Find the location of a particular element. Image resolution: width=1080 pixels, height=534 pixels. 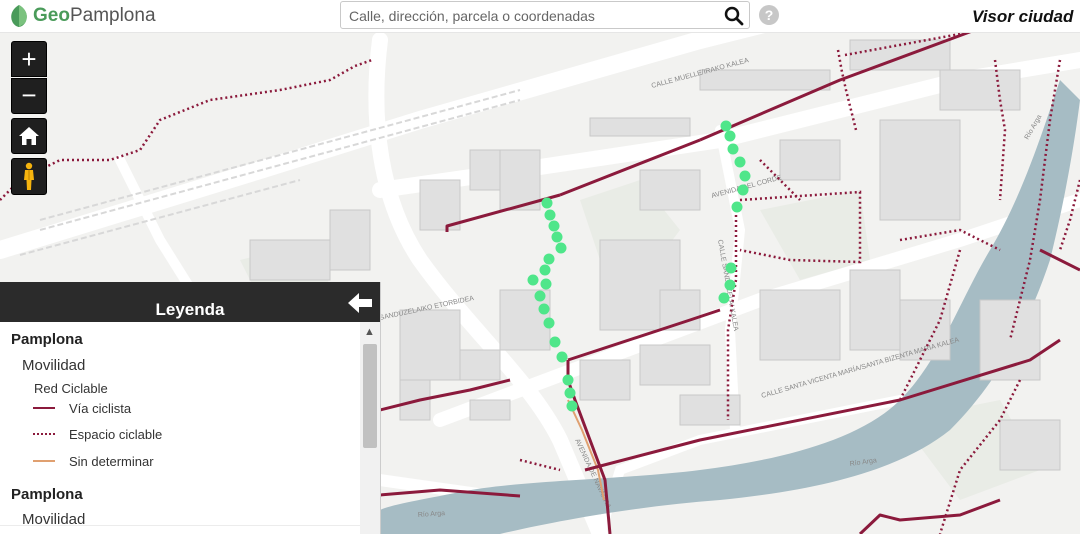

home-button is located at coordinates (29, 136).